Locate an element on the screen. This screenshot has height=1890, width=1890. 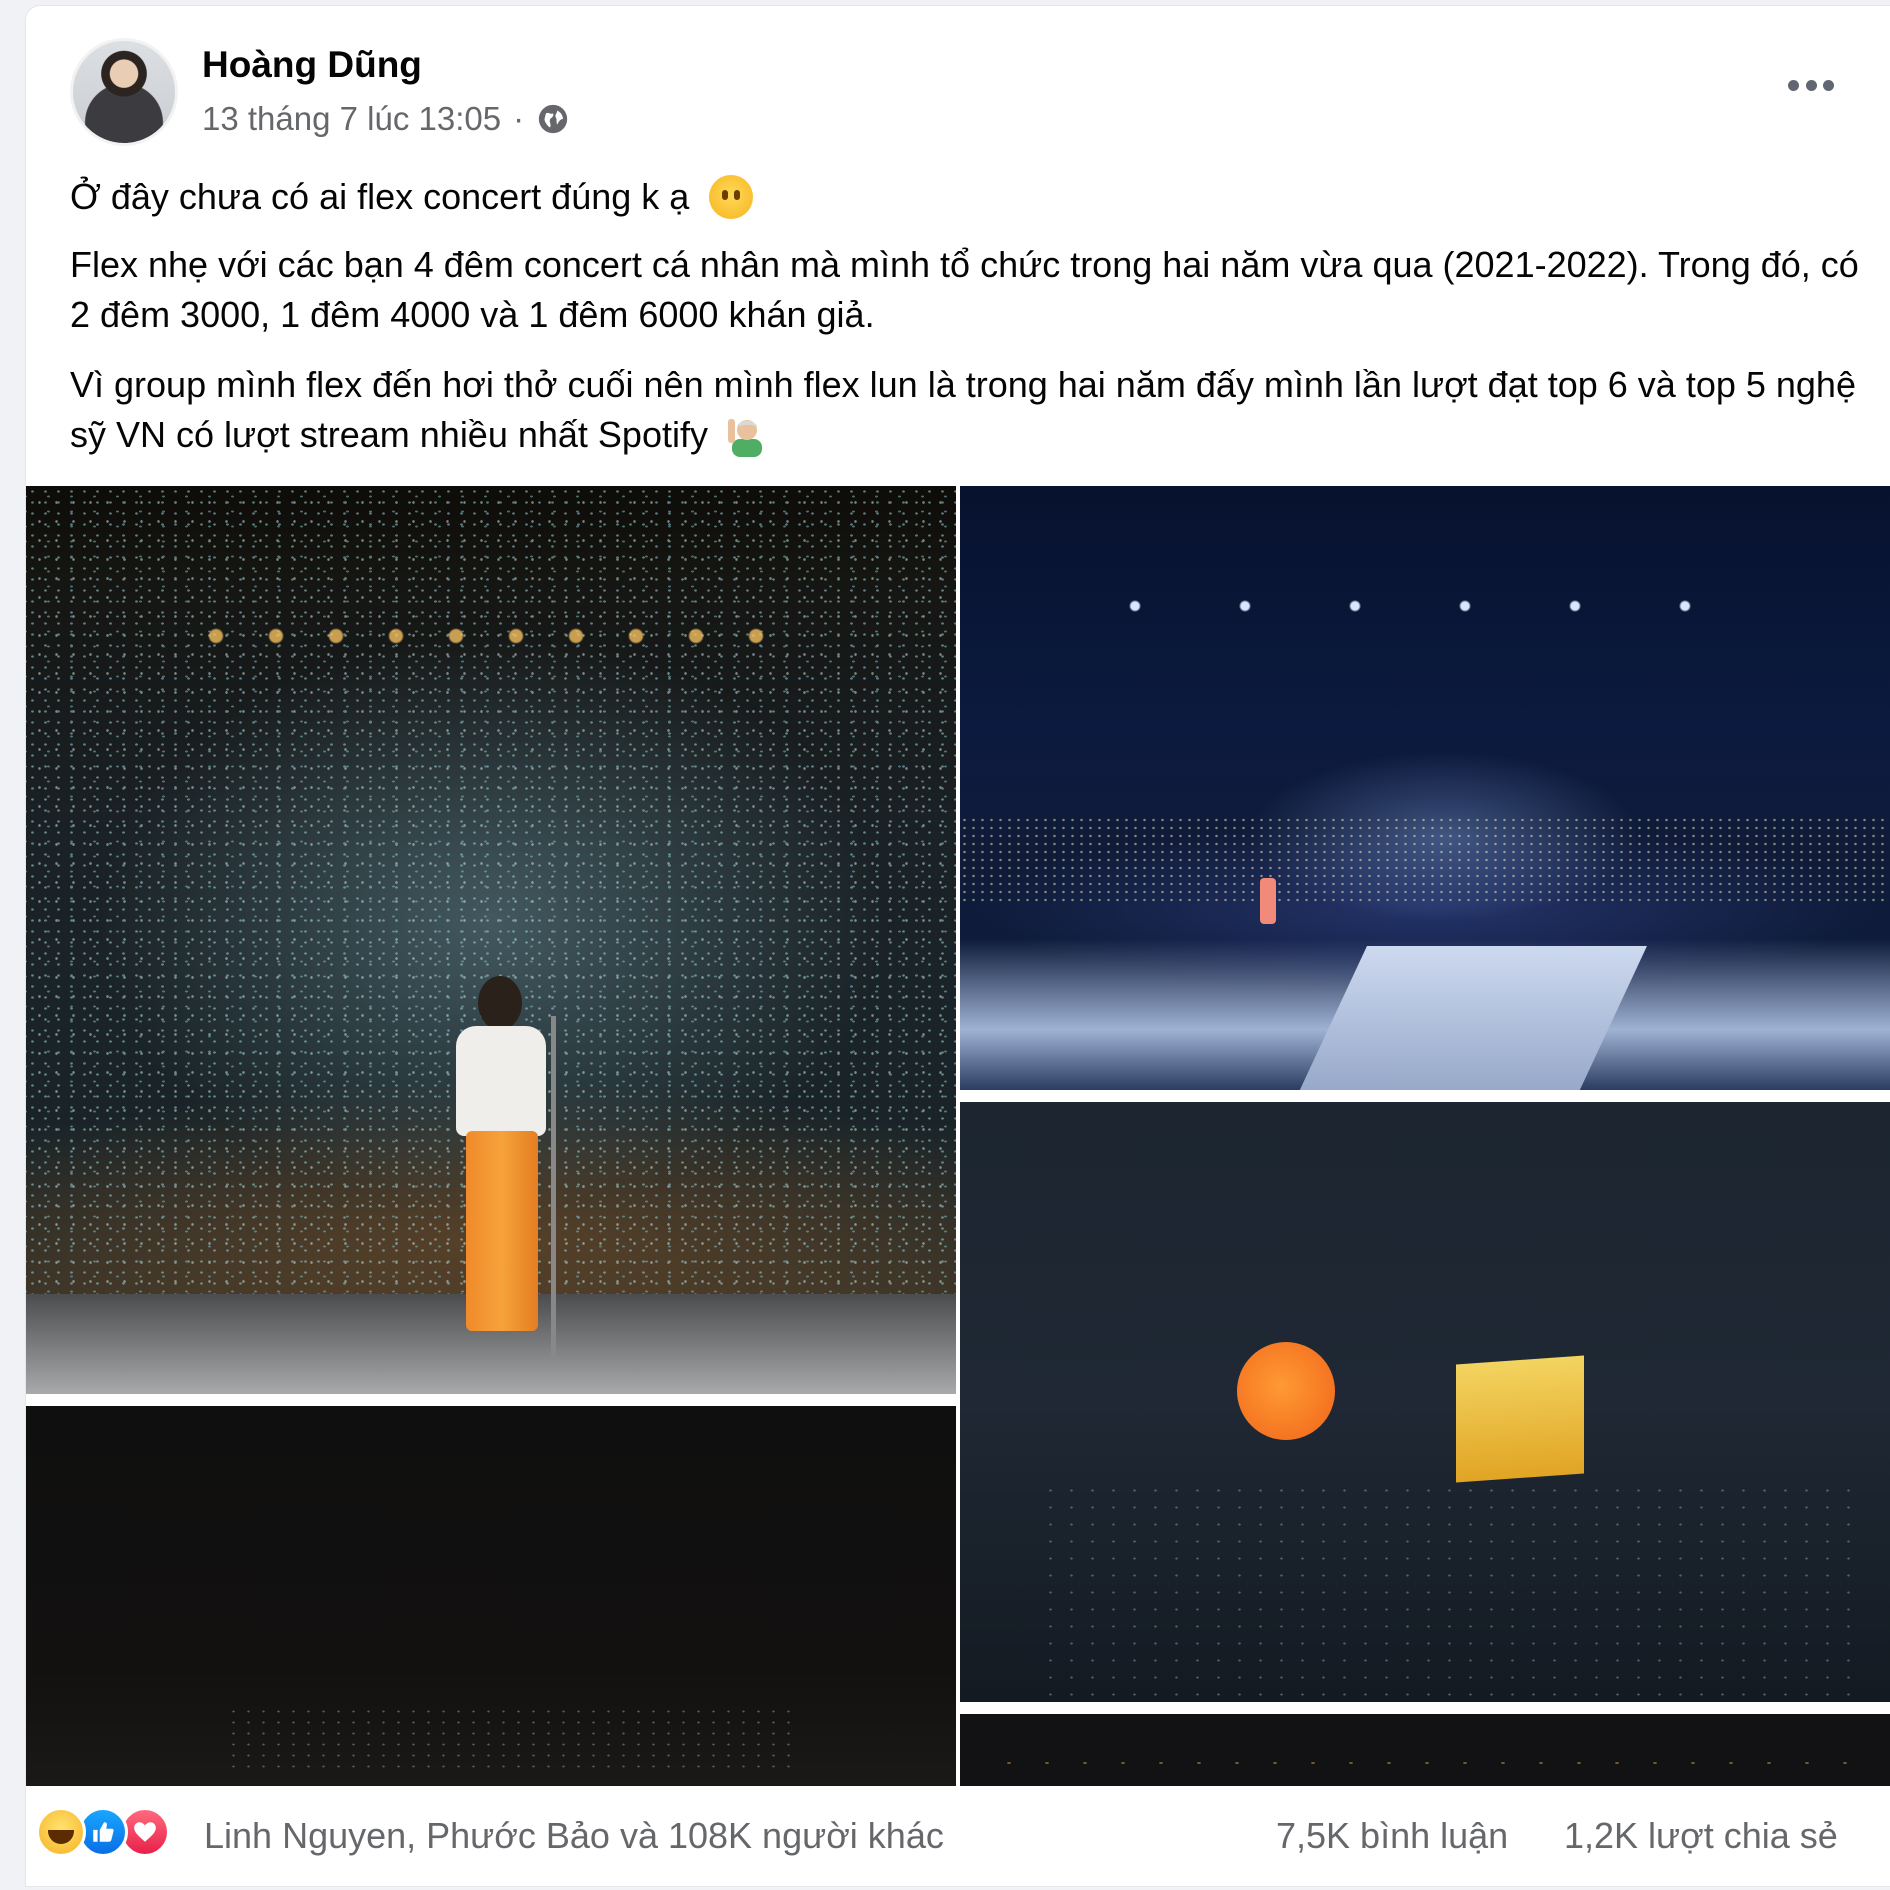
author-name: Hoàng Dũng is located at coordinates (312, 65).